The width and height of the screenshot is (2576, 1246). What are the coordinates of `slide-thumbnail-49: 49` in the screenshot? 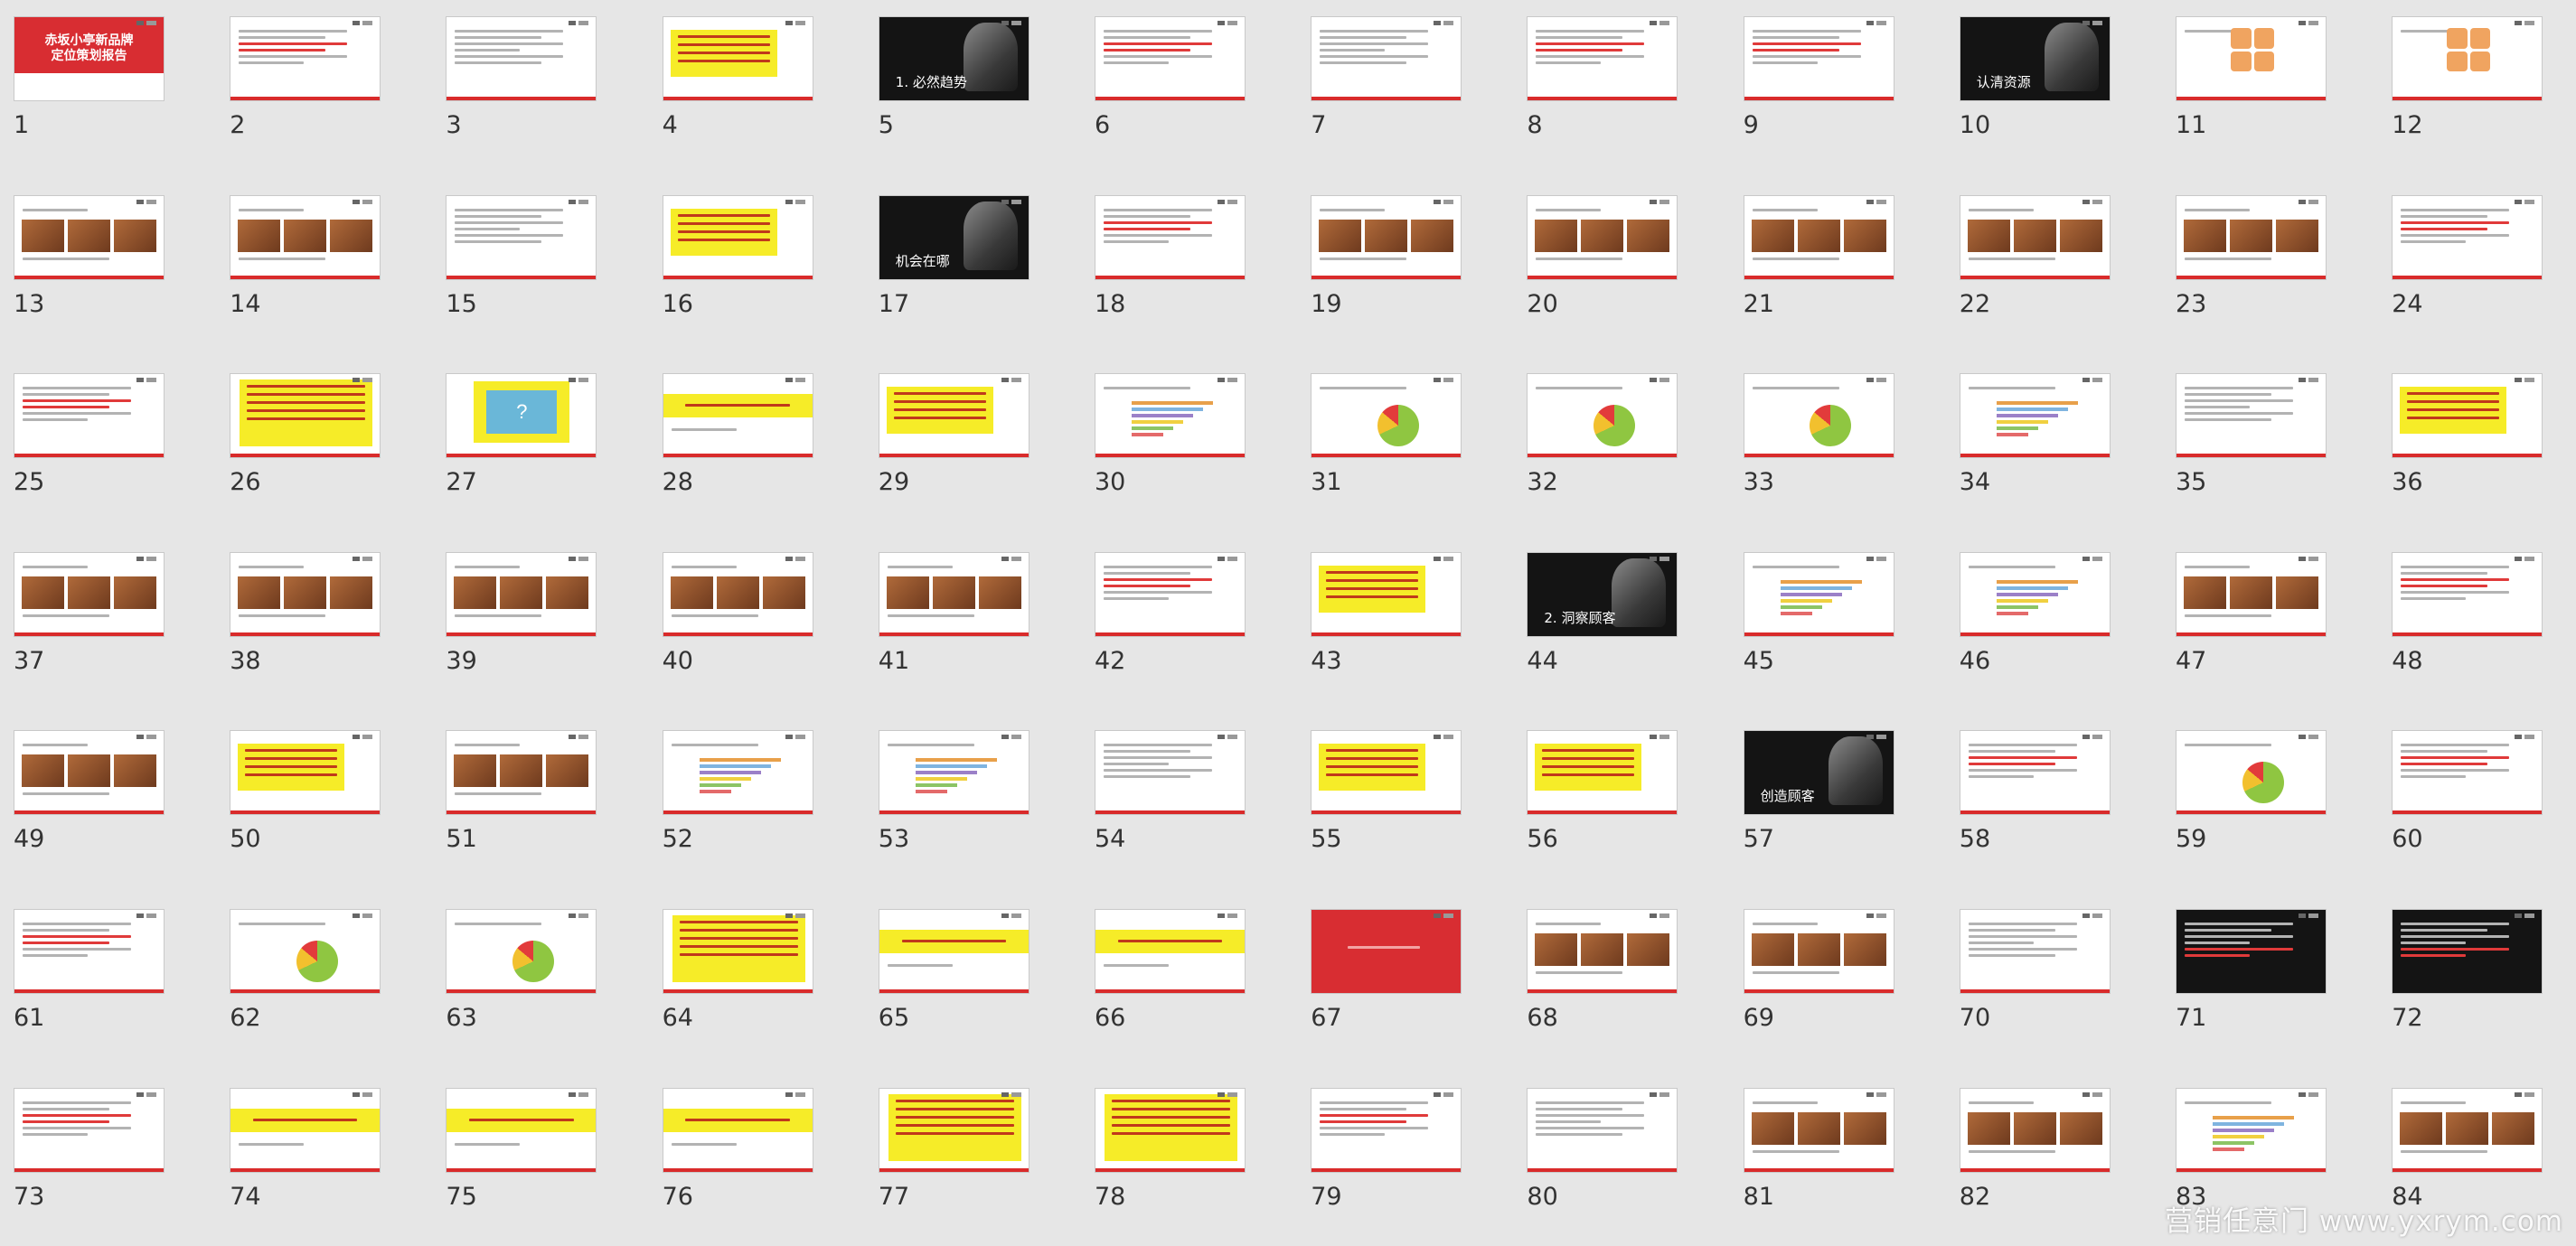 It's located at (82, 795).